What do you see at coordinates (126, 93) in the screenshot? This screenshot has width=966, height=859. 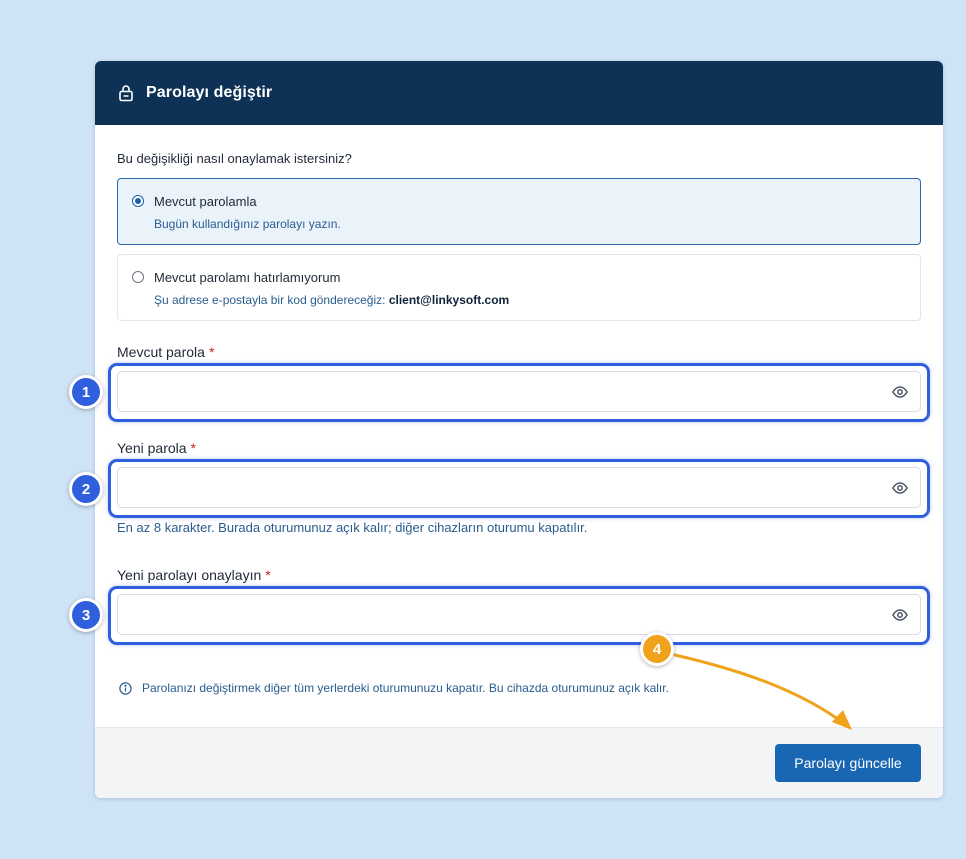 I see `lock-icon` at bounding box center [126, 93].